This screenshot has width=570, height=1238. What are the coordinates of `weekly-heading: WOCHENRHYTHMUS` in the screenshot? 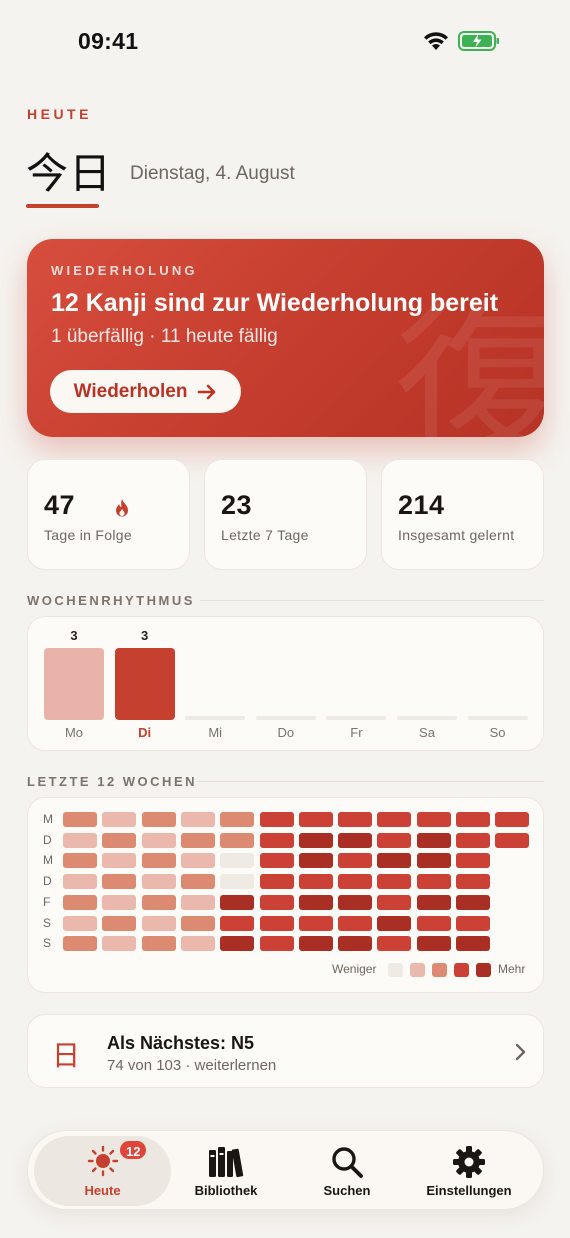 It's located at (111, 600).